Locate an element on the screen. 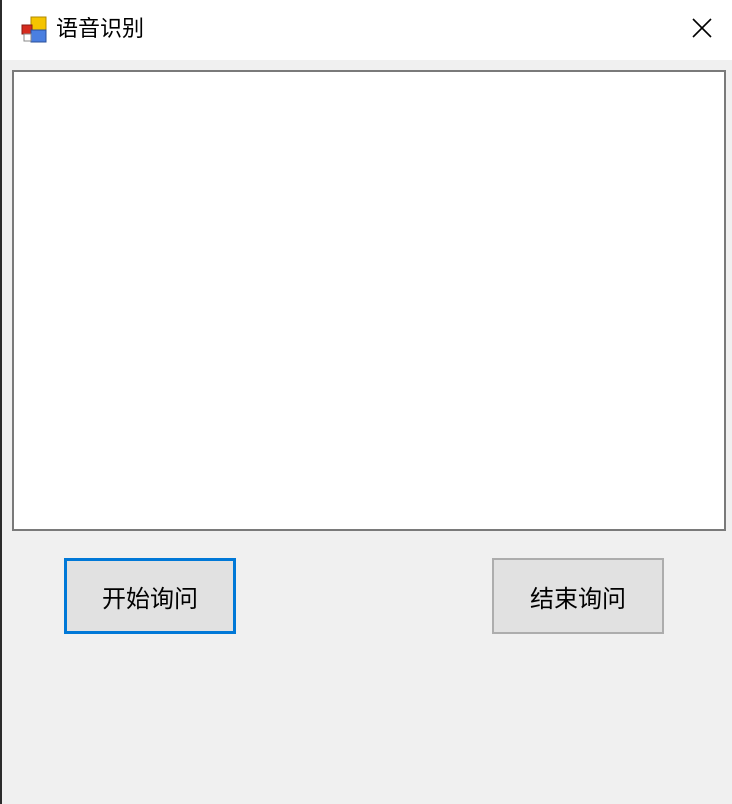  start-inquiry-button: 开始询问 is located at coordinates (150, 596).